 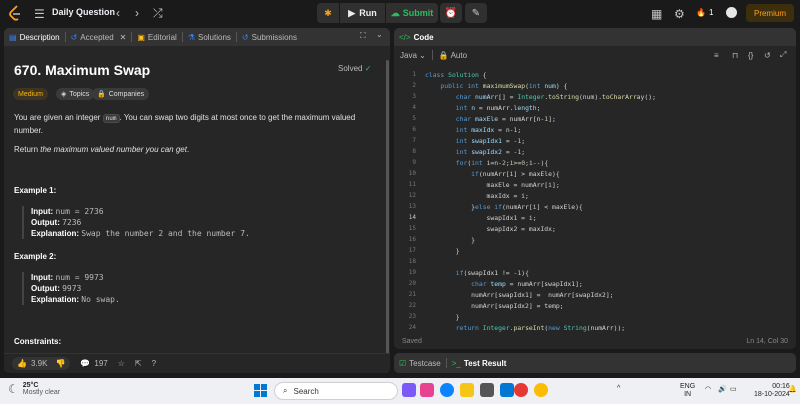 I want to click on line-number: 11, so click(x=412, y=184).